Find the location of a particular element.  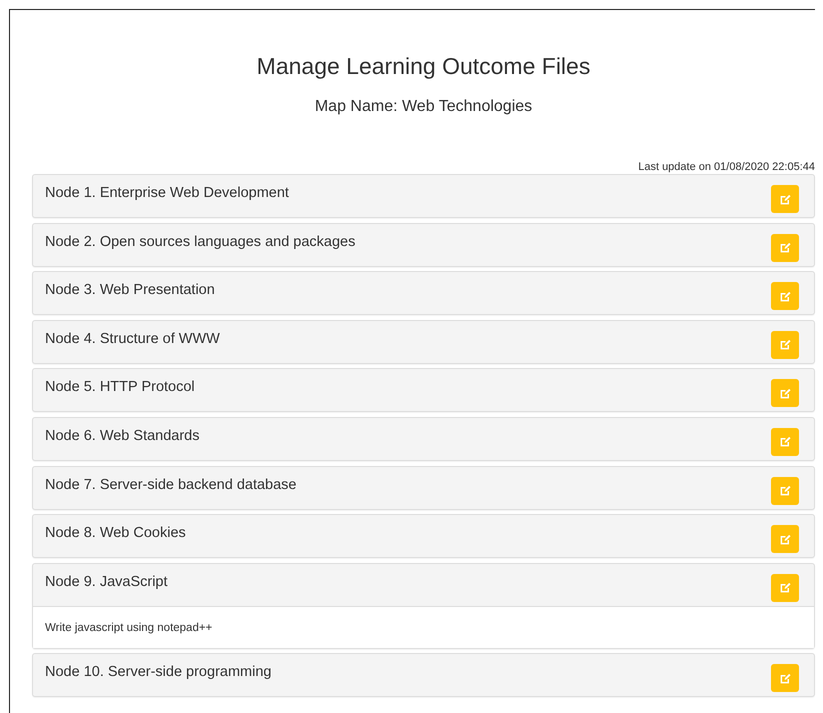

node-title: Node 8. Web Cookies is located at coordinates (115, 533).